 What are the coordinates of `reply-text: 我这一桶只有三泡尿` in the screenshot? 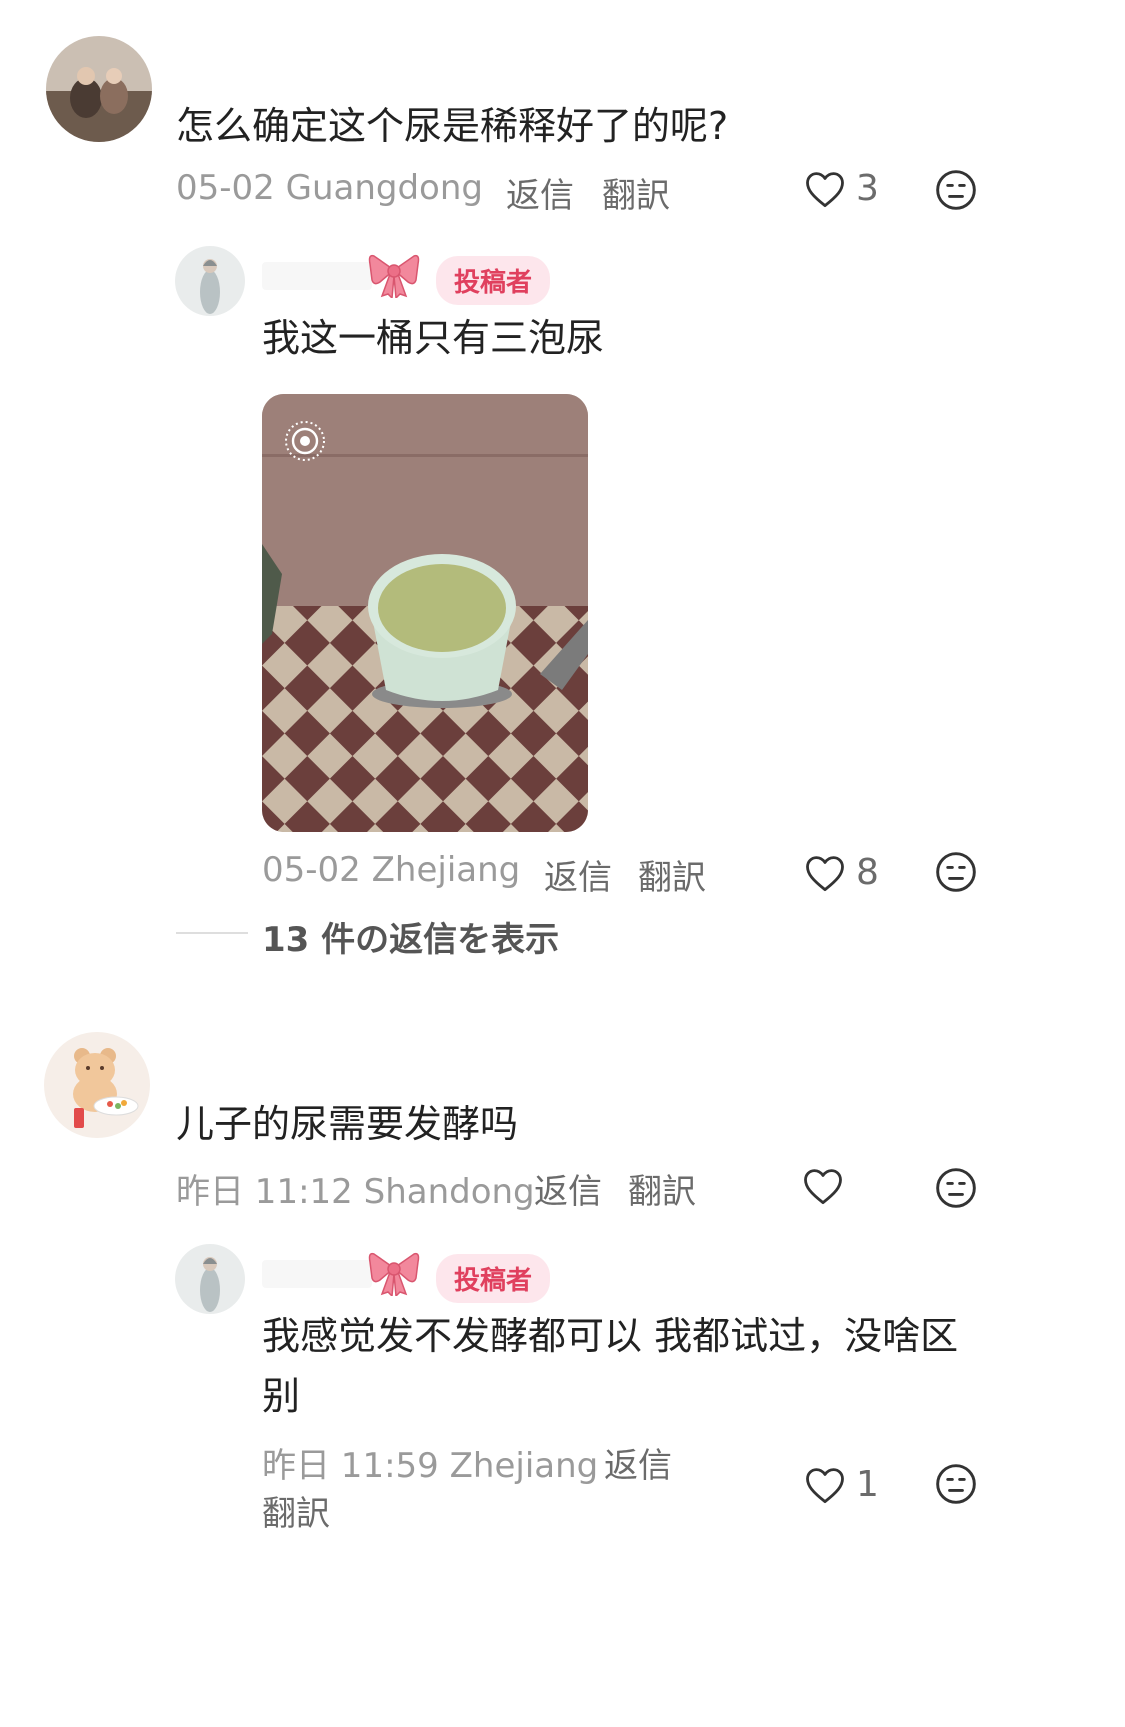 It's located at (433, 338).